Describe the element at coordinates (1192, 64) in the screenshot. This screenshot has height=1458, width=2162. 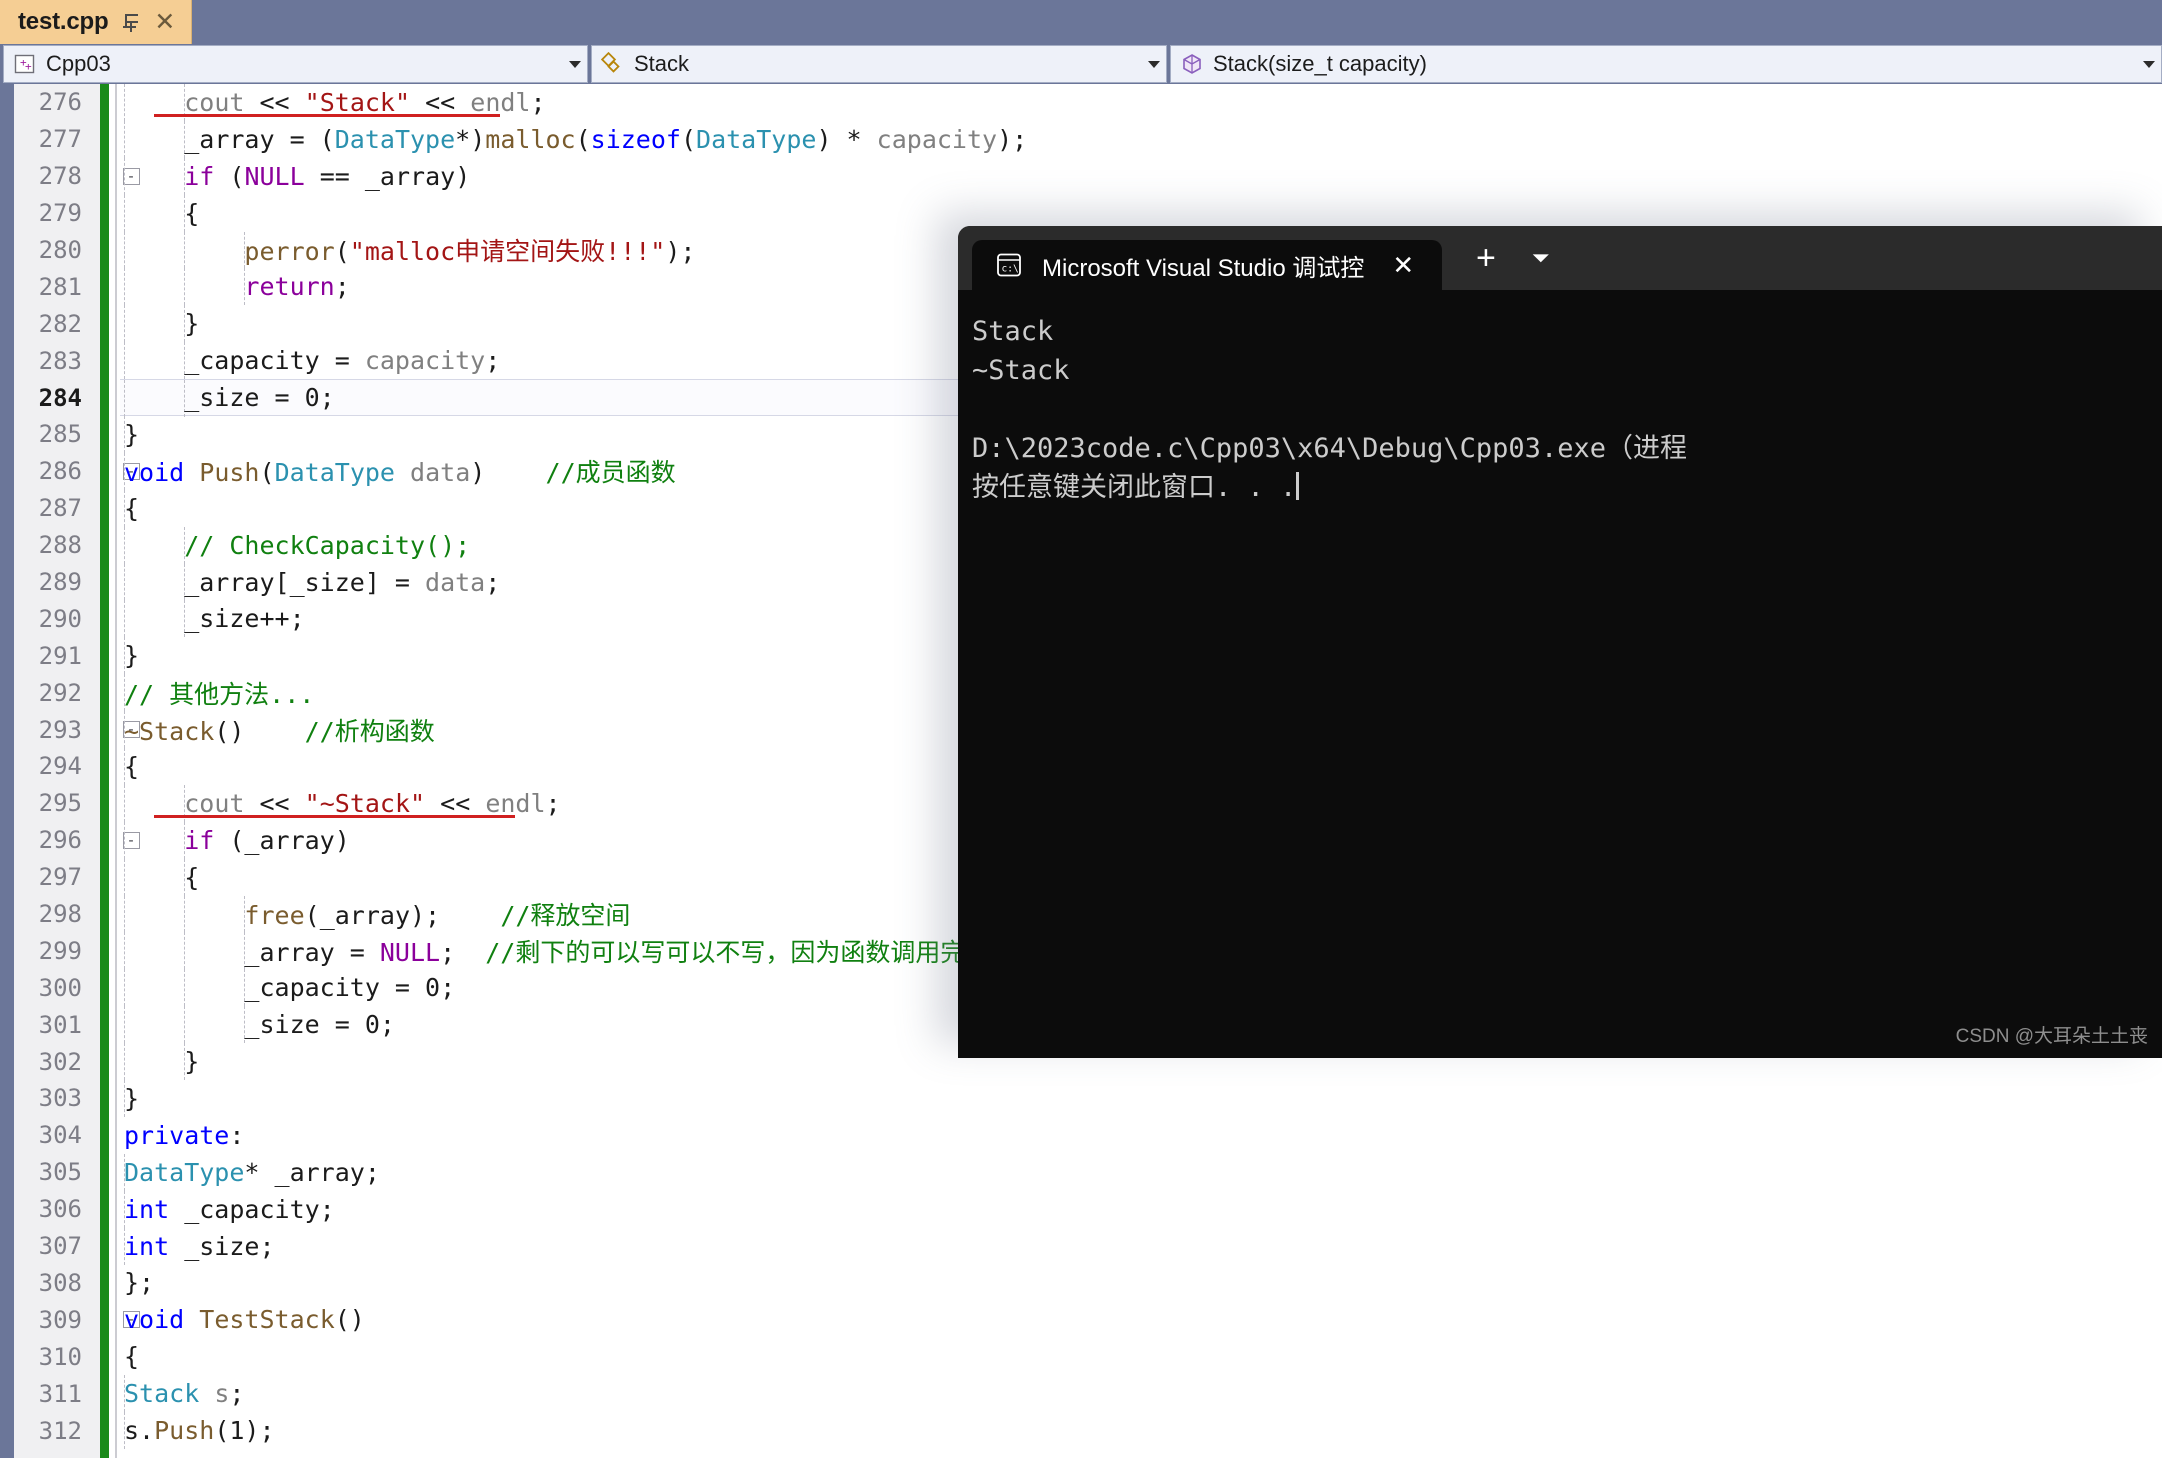
I see `method-cube-icon` at that location.